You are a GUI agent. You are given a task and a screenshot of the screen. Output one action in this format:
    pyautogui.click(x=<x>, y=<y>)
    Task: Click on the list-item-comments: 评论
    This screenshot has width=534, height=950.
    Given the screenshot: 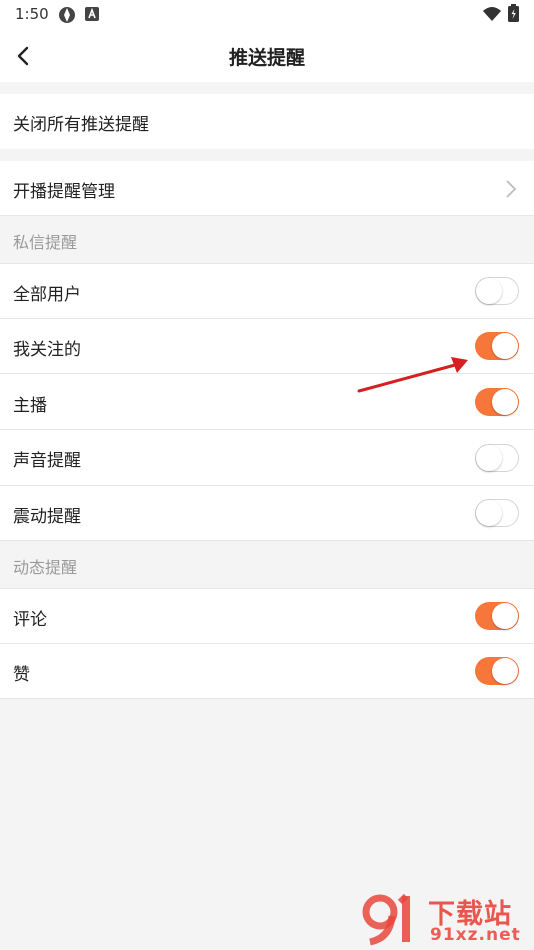 What is the action you would take?
    pyautogui.click(x=267, y=616)
    